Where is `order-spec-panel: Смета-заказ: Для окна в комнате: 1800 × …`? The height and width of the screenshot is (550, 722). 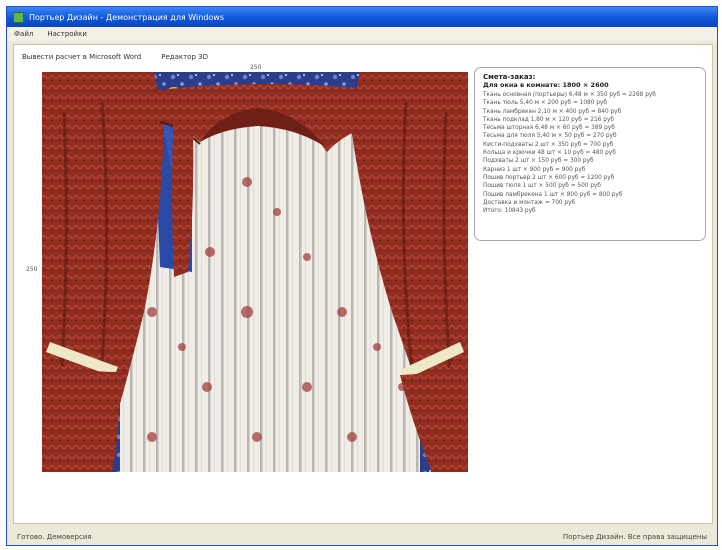
order-spec-panel: Смета-заказ: Для окна в комнате: 1800 × … is located at coordinates (590, 154).